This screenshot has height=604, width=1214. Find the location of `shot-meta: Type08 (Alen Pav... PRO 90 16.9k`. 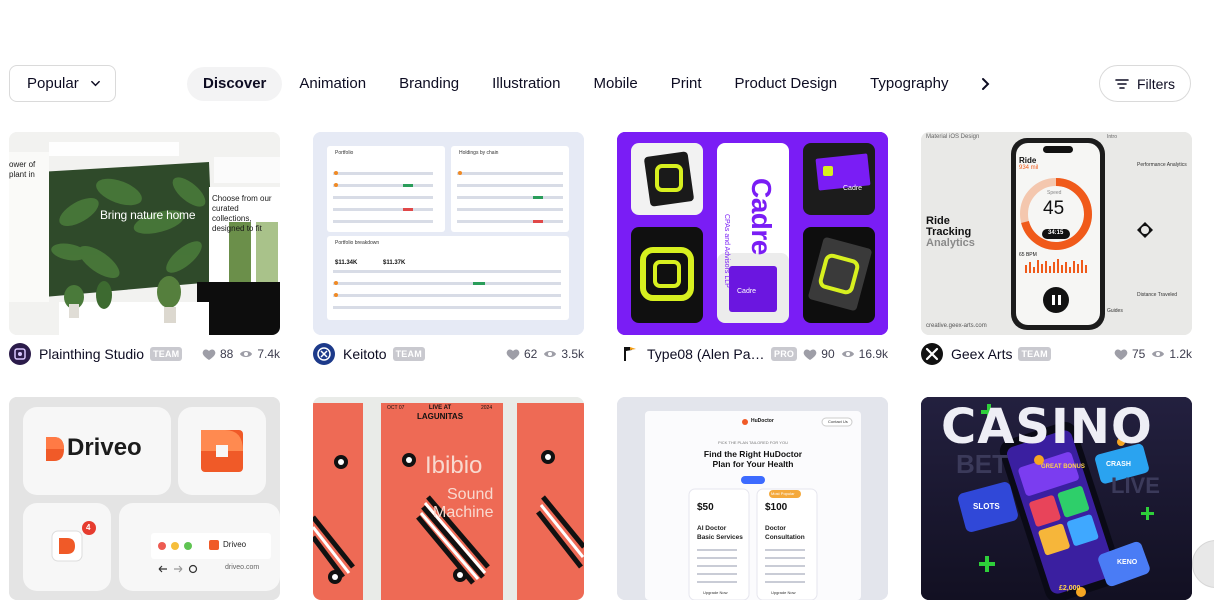

shot-meta: Type08 (Alen Pav... PRO 90 16.9k is located at coordinates (752, 354).